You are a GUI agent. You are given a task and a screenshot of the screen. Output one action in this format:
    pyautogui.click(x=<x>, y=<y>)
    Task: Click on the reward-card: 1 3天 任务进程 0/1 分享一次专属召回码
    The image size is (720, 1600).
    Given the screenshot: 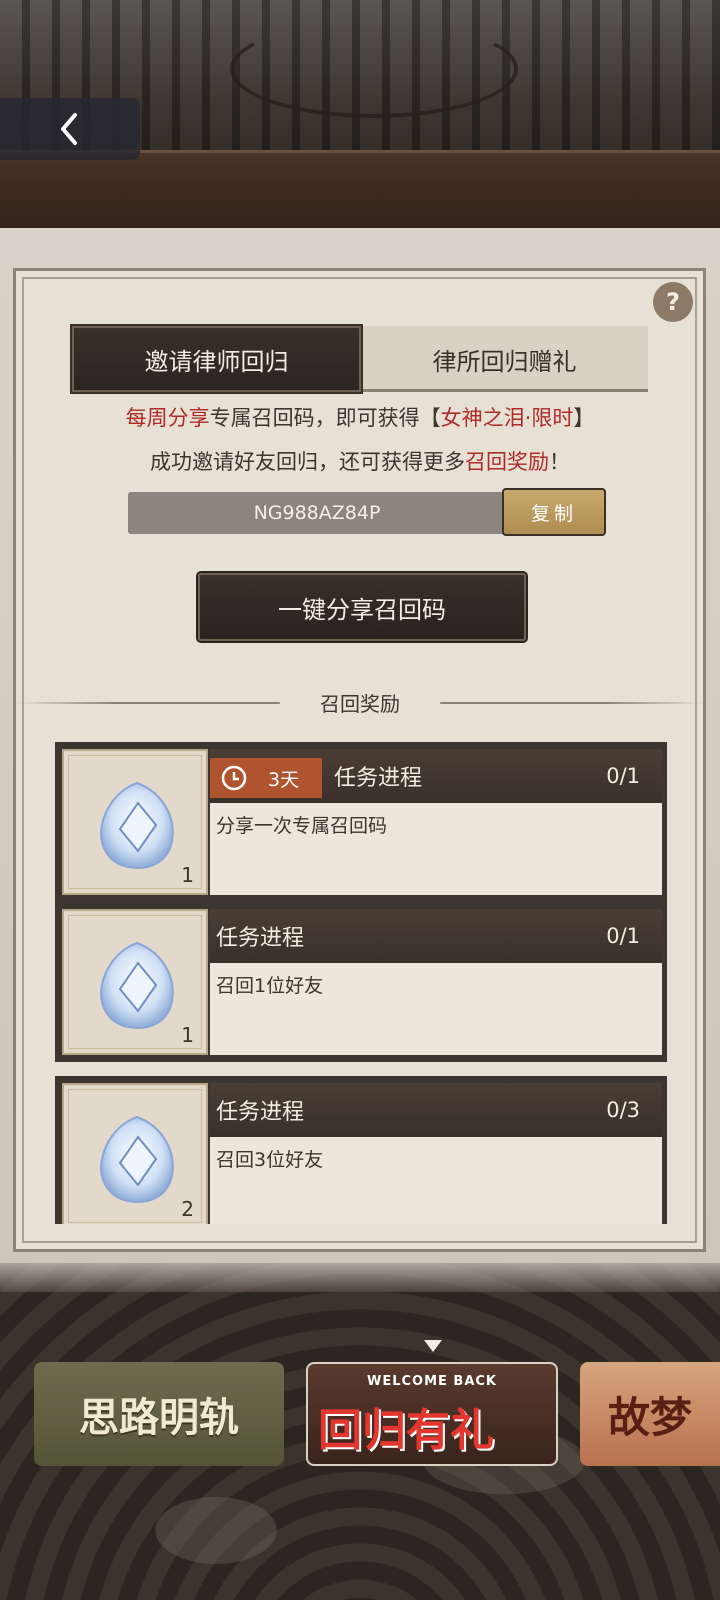 What is the action you would take?
    pyautogui.click(x=361, y=822)
    